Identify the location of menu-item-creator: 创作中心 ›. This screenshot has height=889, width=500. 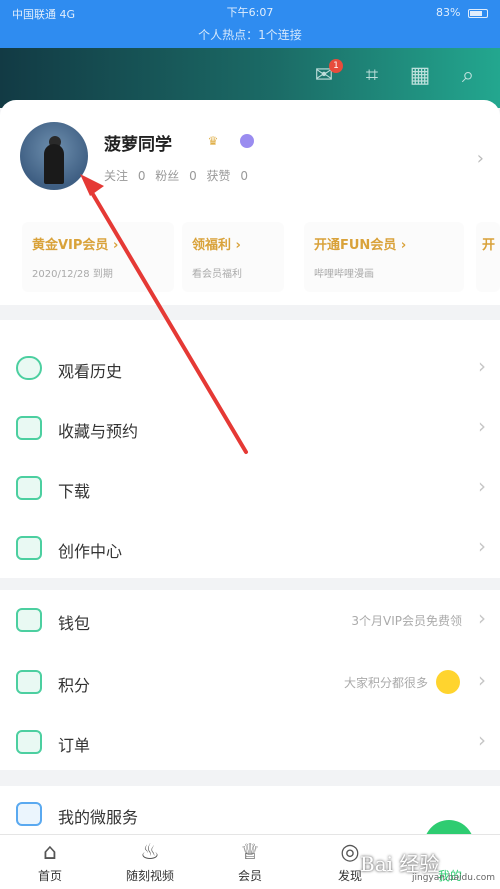
(250, 548).